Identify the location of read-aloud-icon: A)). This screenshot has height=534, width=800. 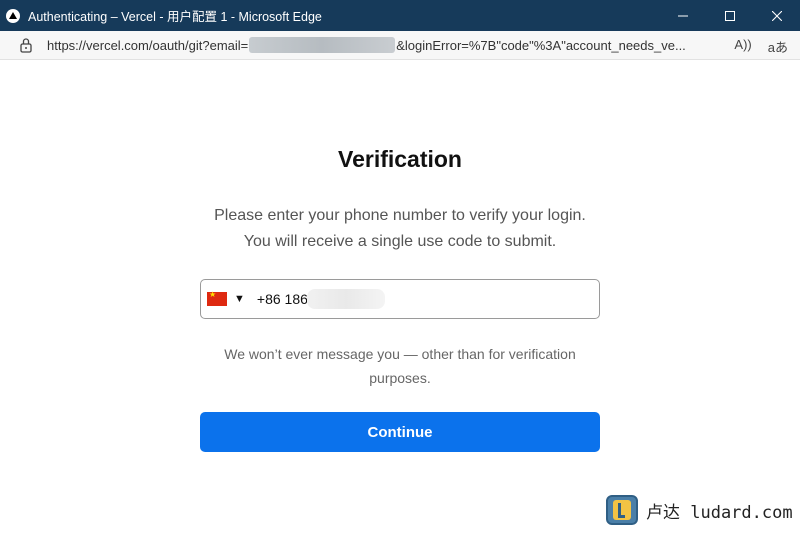
(742, 46).